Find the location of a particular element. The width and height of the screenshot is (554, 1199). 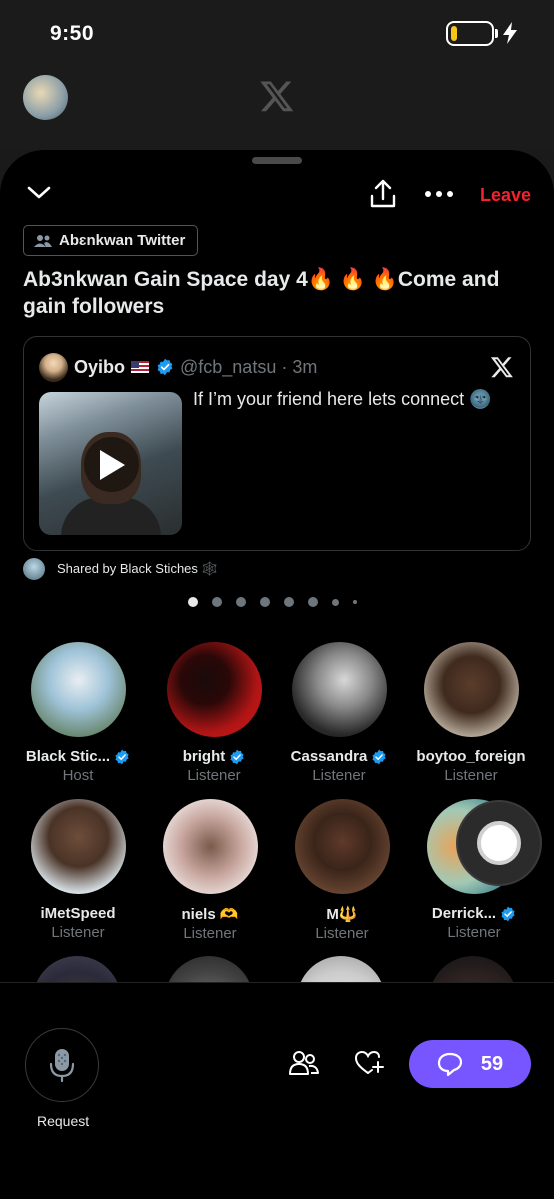

us-flag-icon is located at coordinates (140, 367).